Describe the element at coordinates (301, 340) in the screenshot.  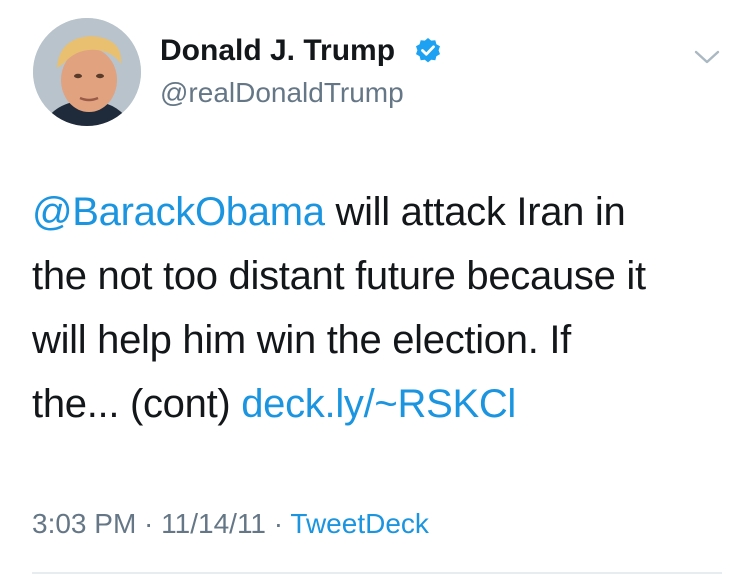
I see `tweet-text-line-3: will help him win the election. If` at that location.